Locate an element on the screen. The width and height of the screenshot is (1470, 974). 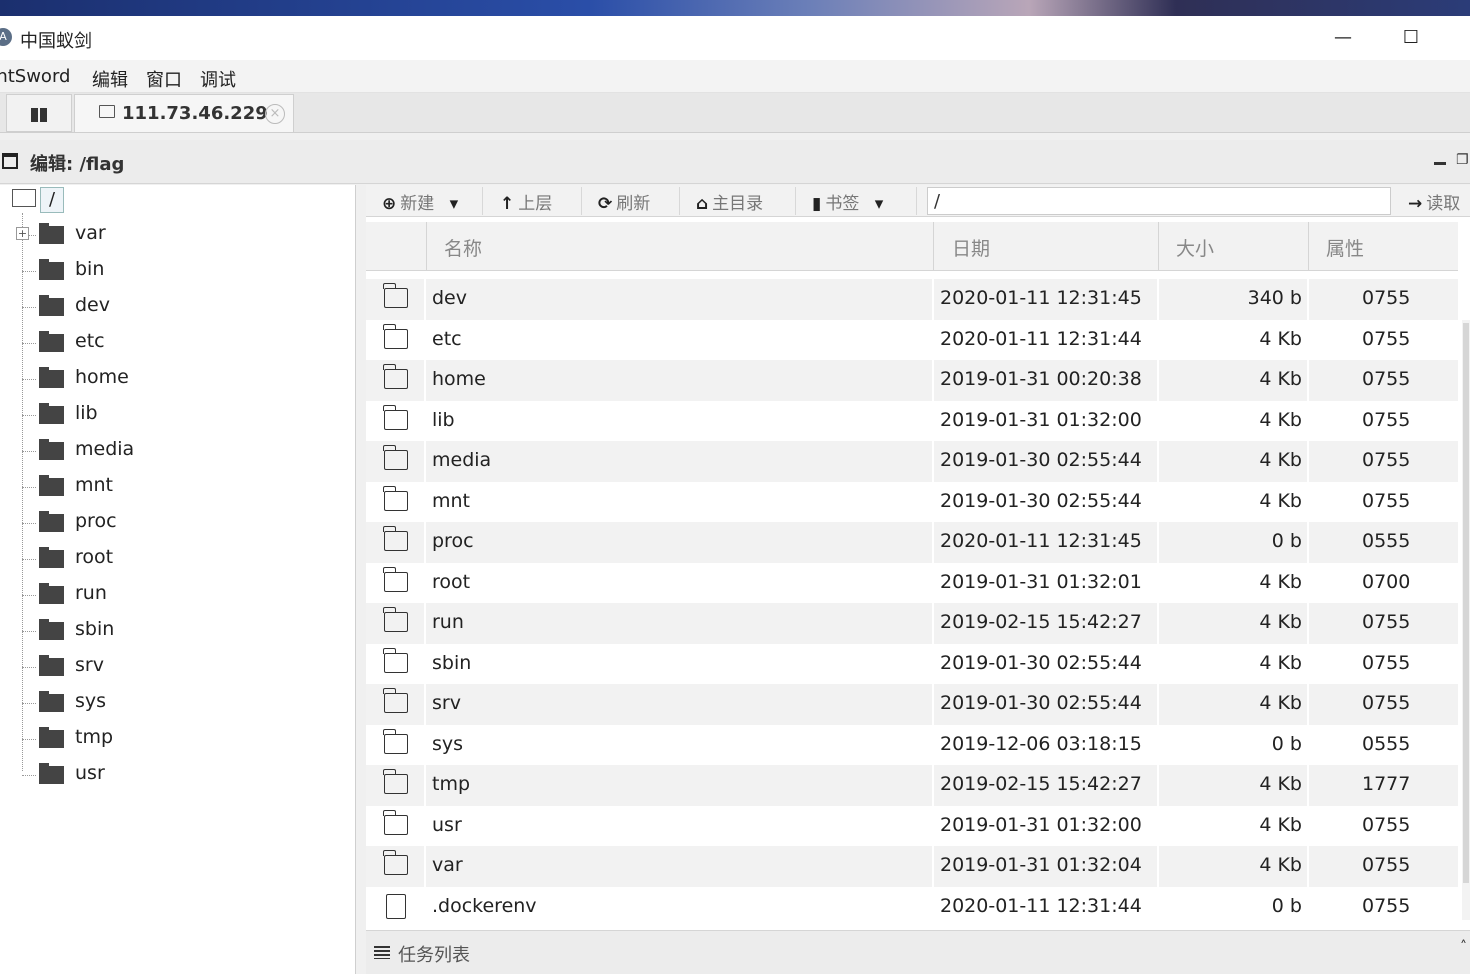
file-size: 0 b is located at coordinates (1286, 541).